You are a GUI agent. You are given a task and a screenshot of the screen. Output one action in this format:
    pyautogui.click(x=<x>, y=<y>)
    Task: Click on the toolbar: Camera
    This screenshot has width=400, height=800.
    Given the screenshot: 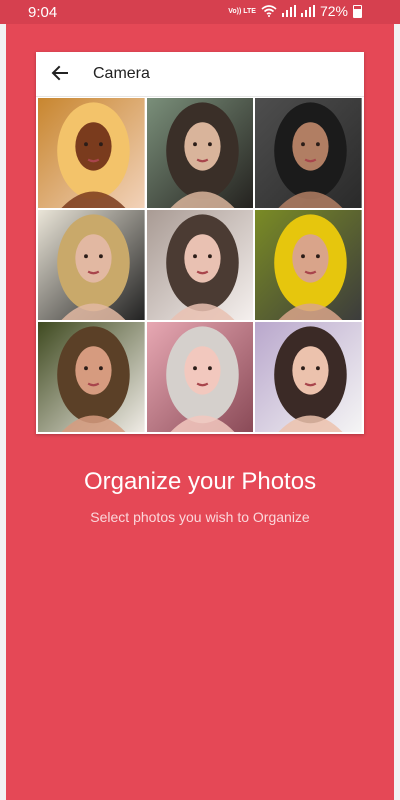 What is the action you would take?
    pyautogui.click(x=200, y=74)
    